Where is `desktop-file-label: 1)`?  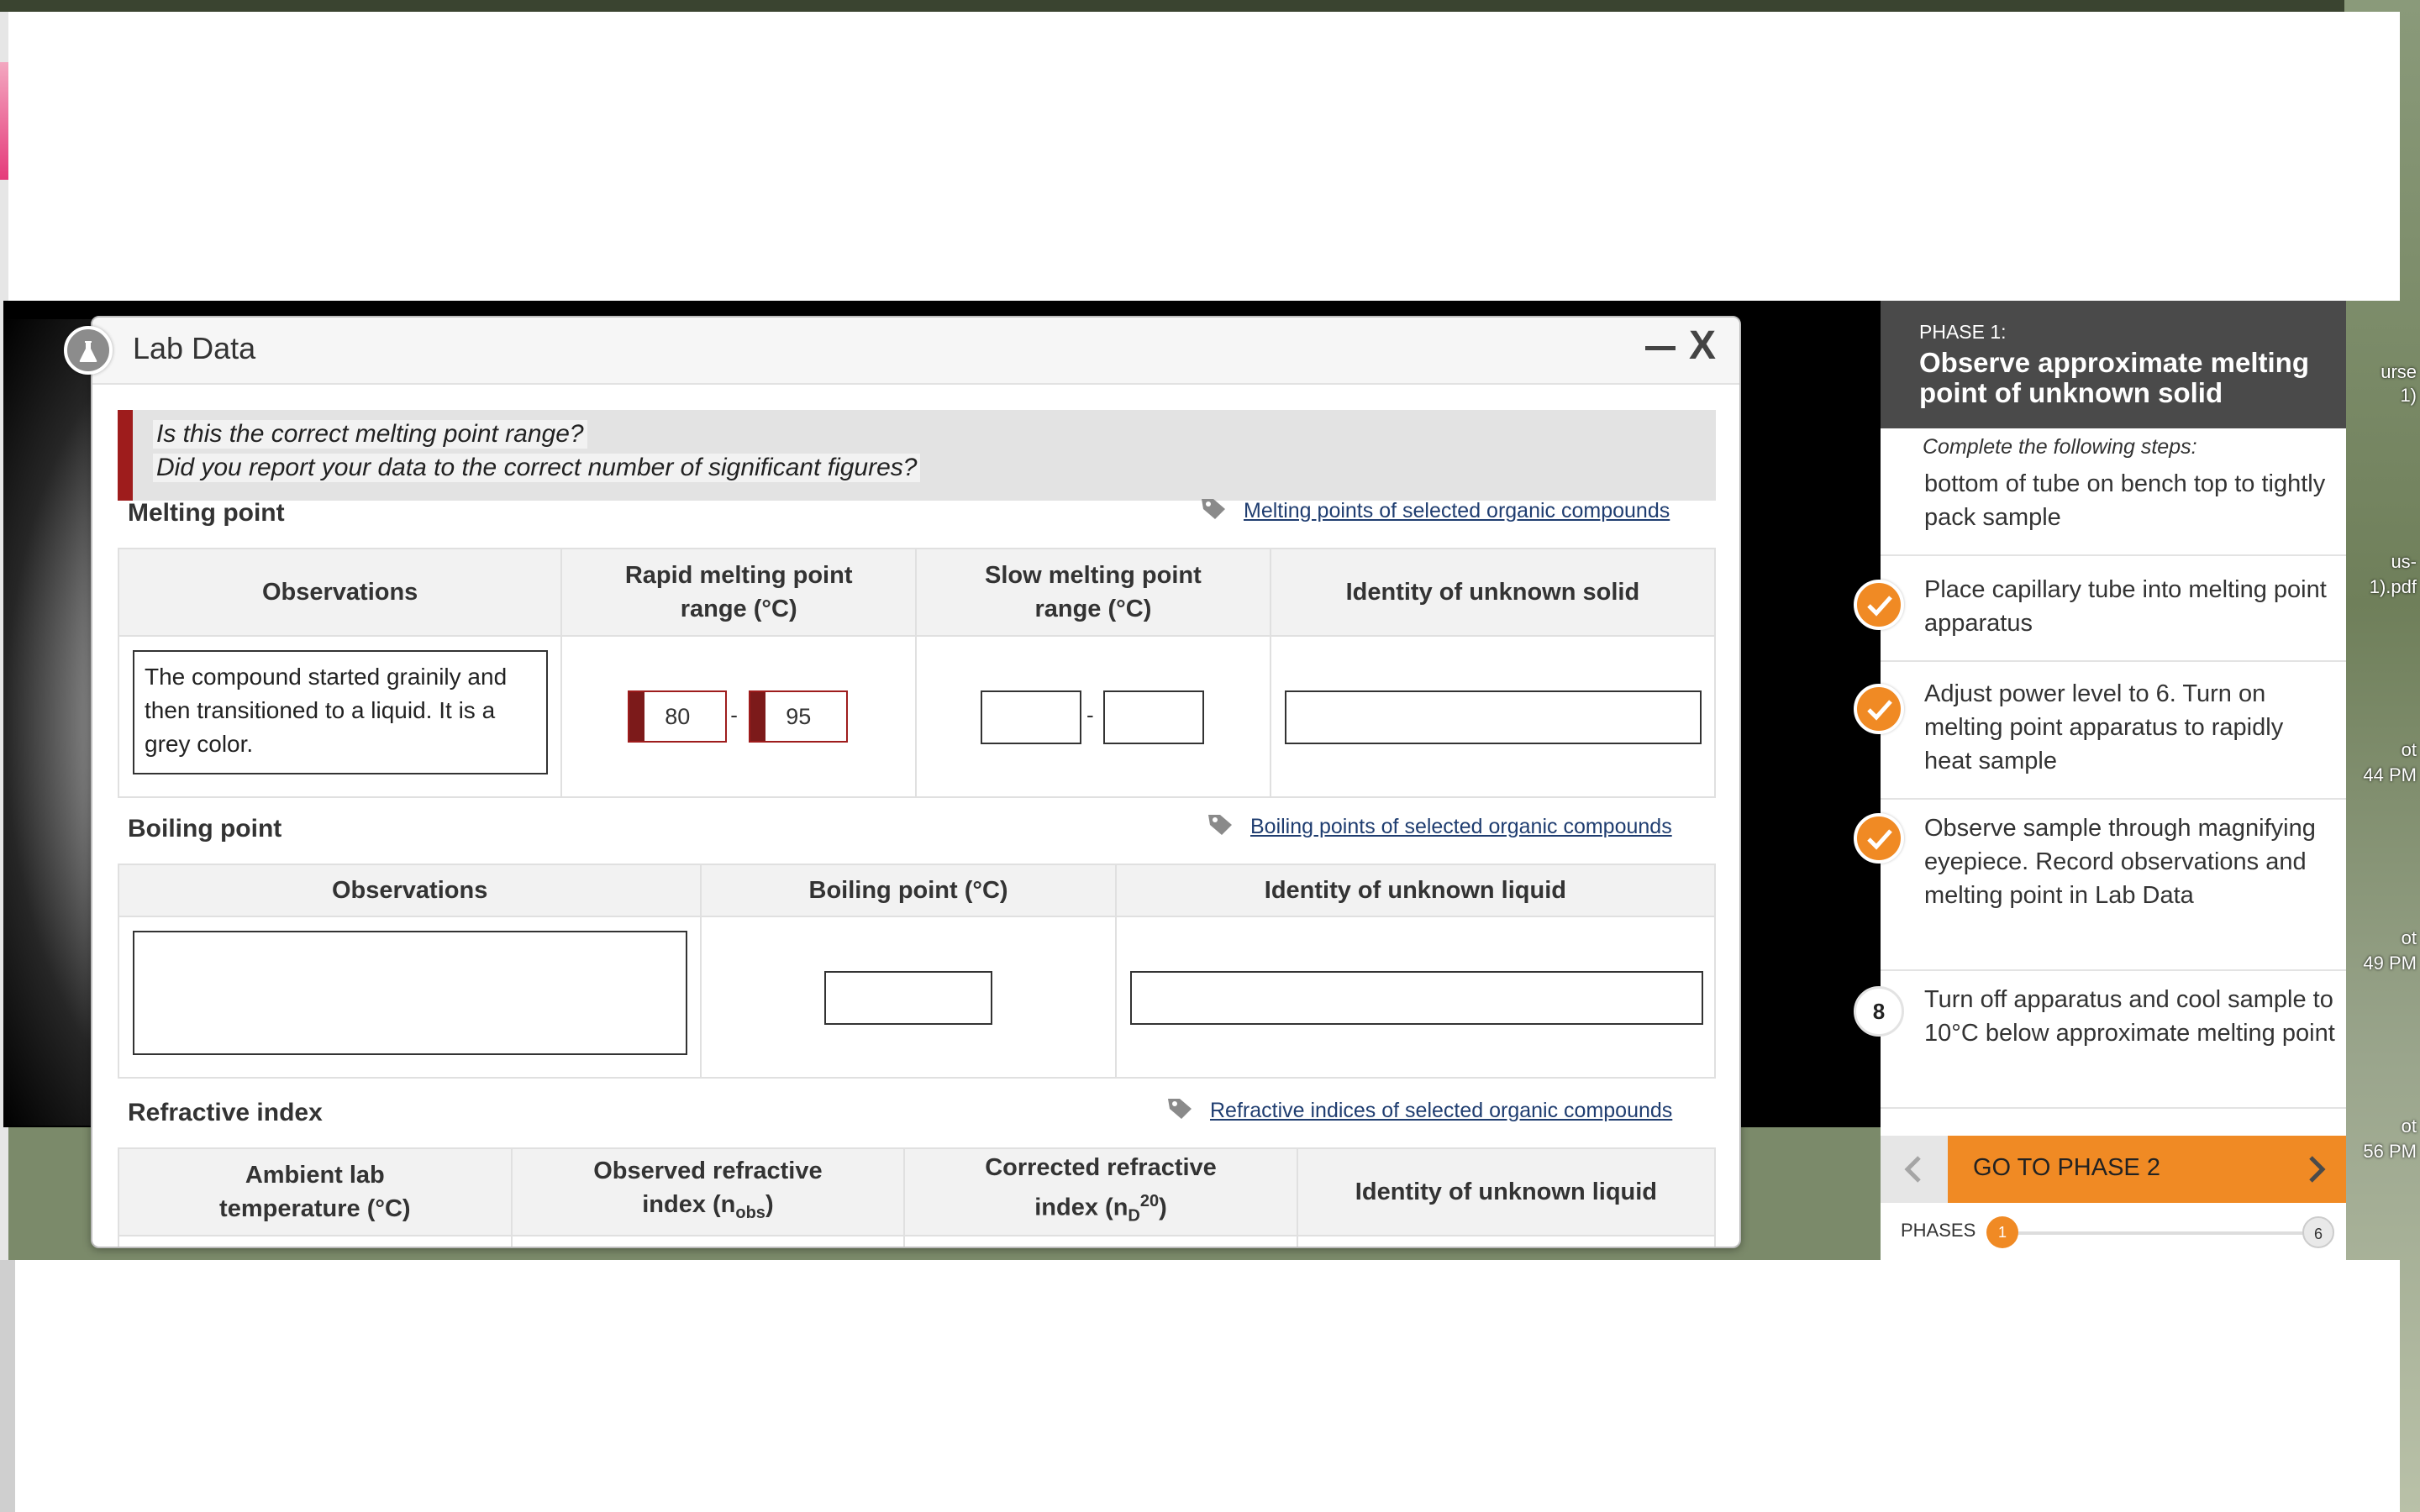 desktop-file-label: 1) is located at coordinates (2383, 396).